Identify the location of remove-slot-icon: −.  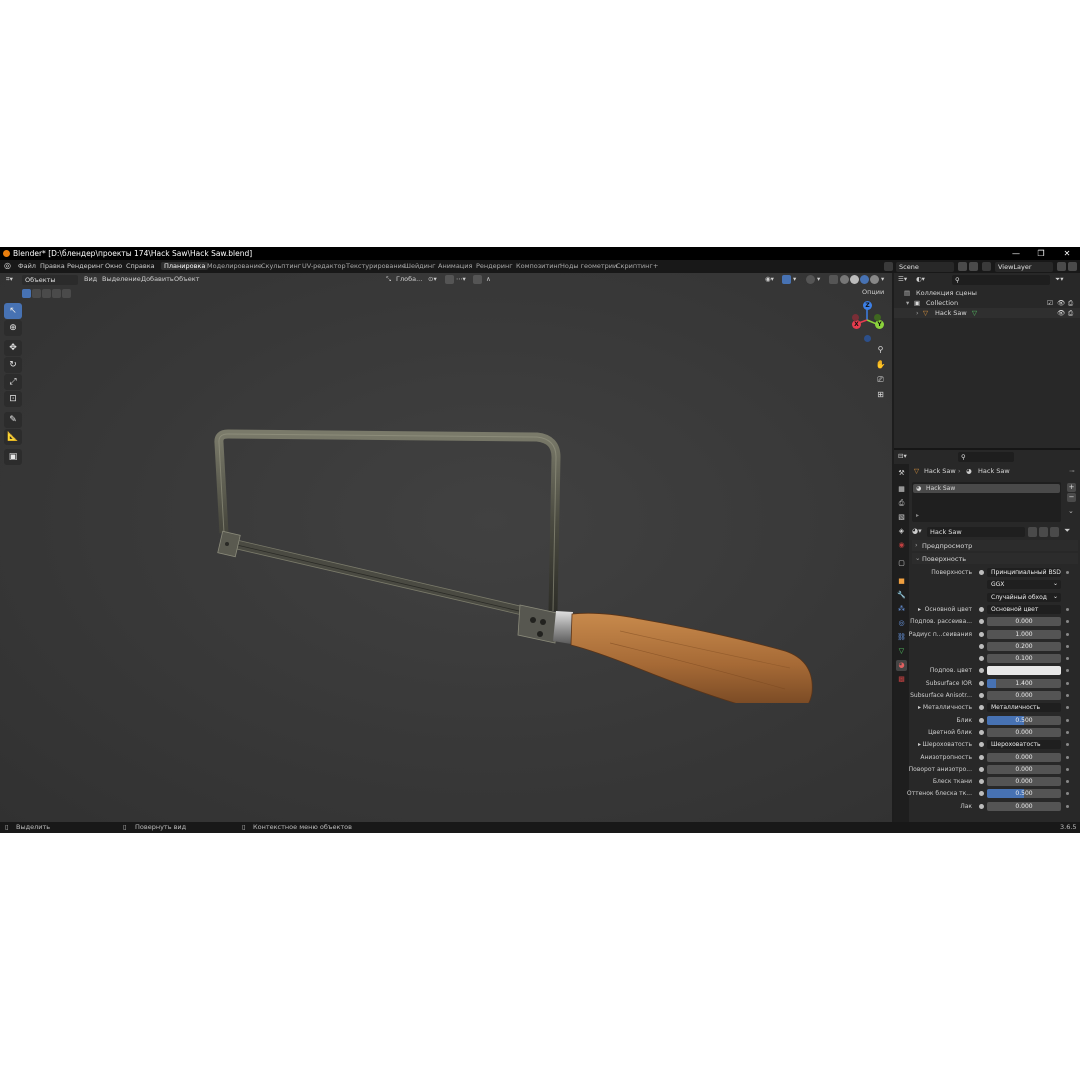
(1071, 497).